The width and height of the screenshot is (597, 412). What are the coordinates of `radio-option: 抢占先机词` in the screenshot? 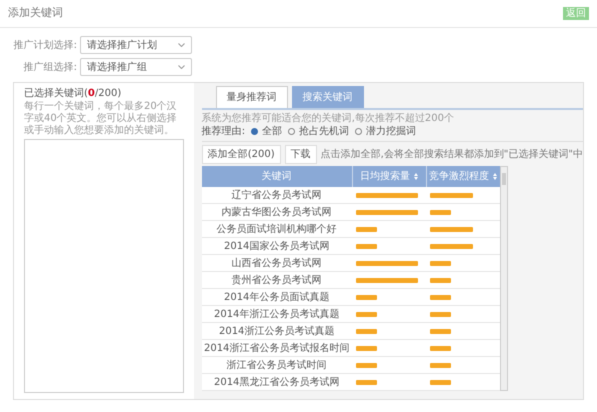 It's located at (319, 131).